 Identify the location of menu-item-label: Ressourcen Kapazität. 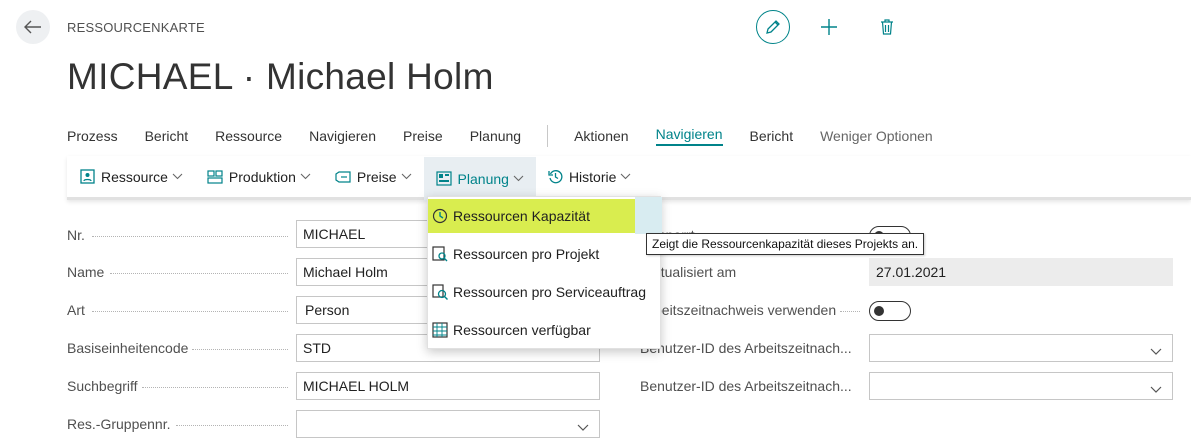
(521, 216).